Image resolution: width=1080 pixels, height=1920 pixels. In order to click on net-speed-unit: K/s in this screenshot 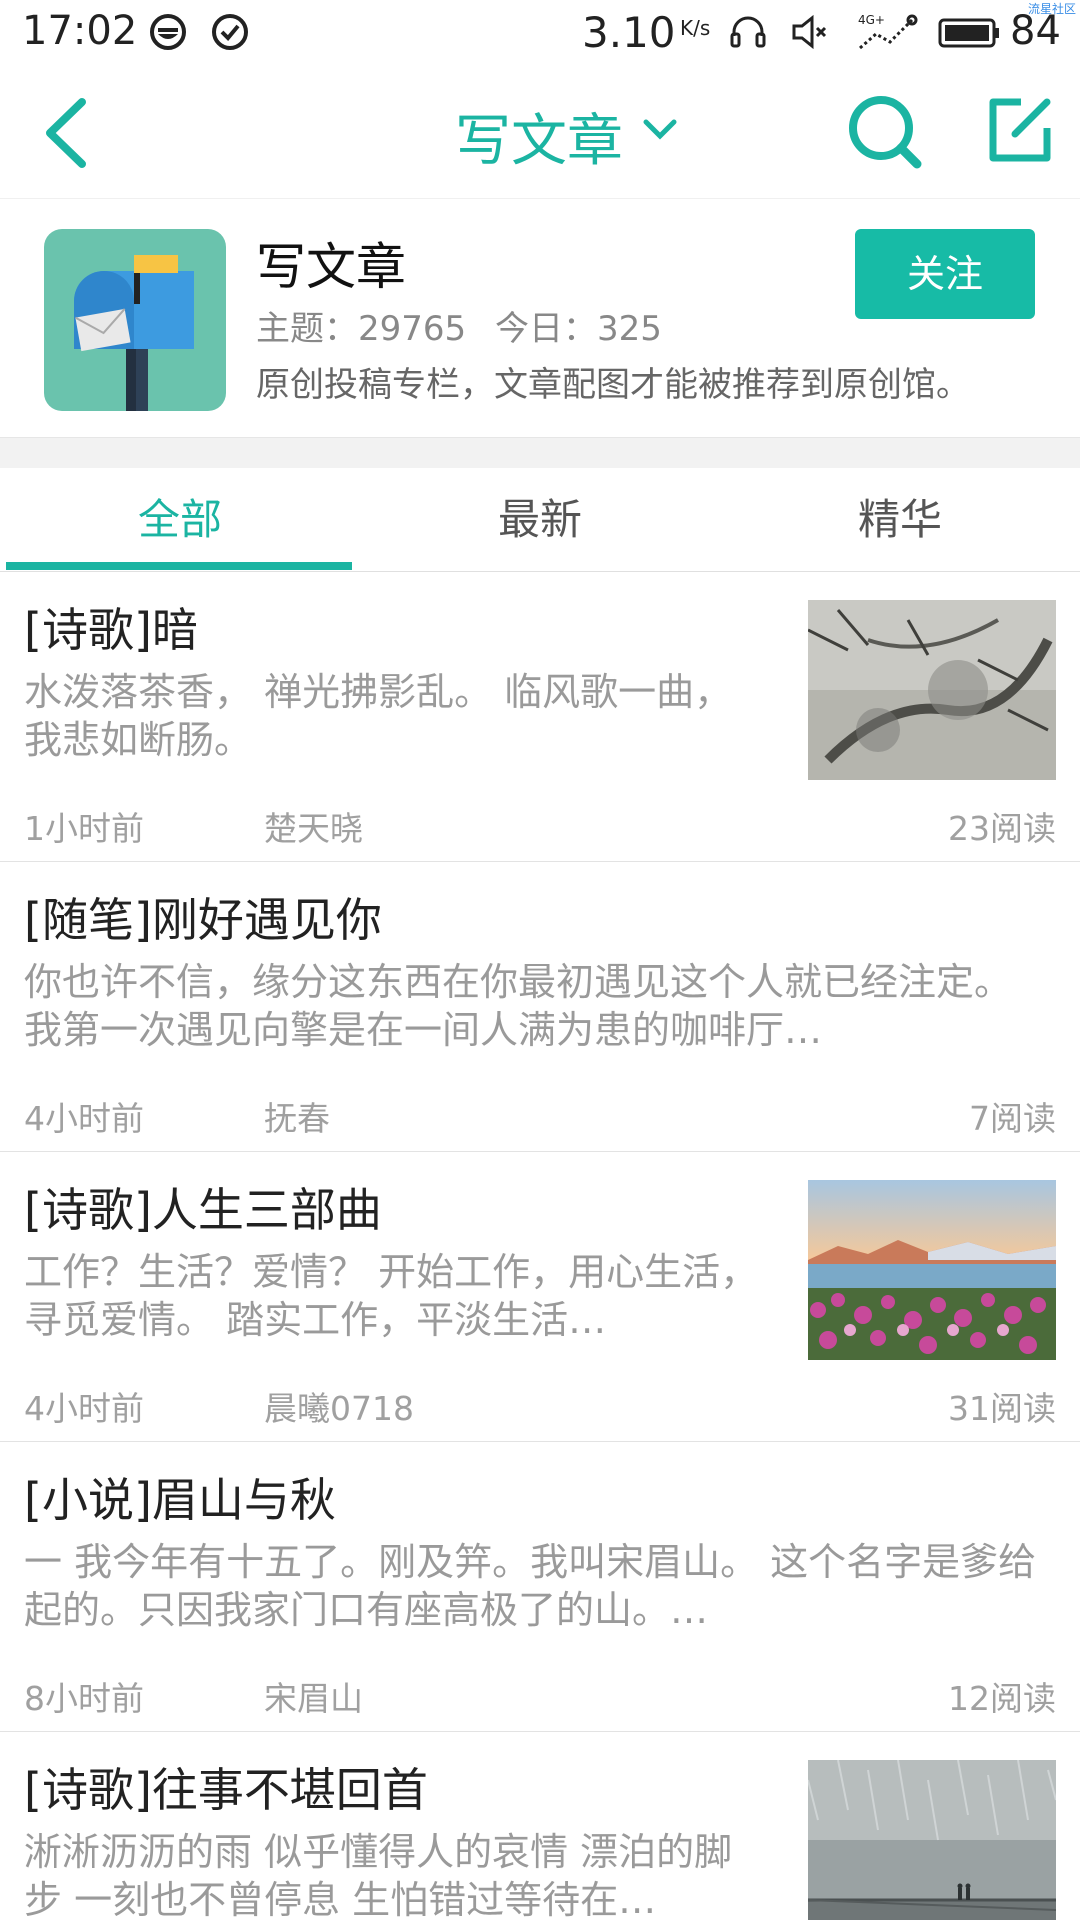, I will do `click(695, 28)`.